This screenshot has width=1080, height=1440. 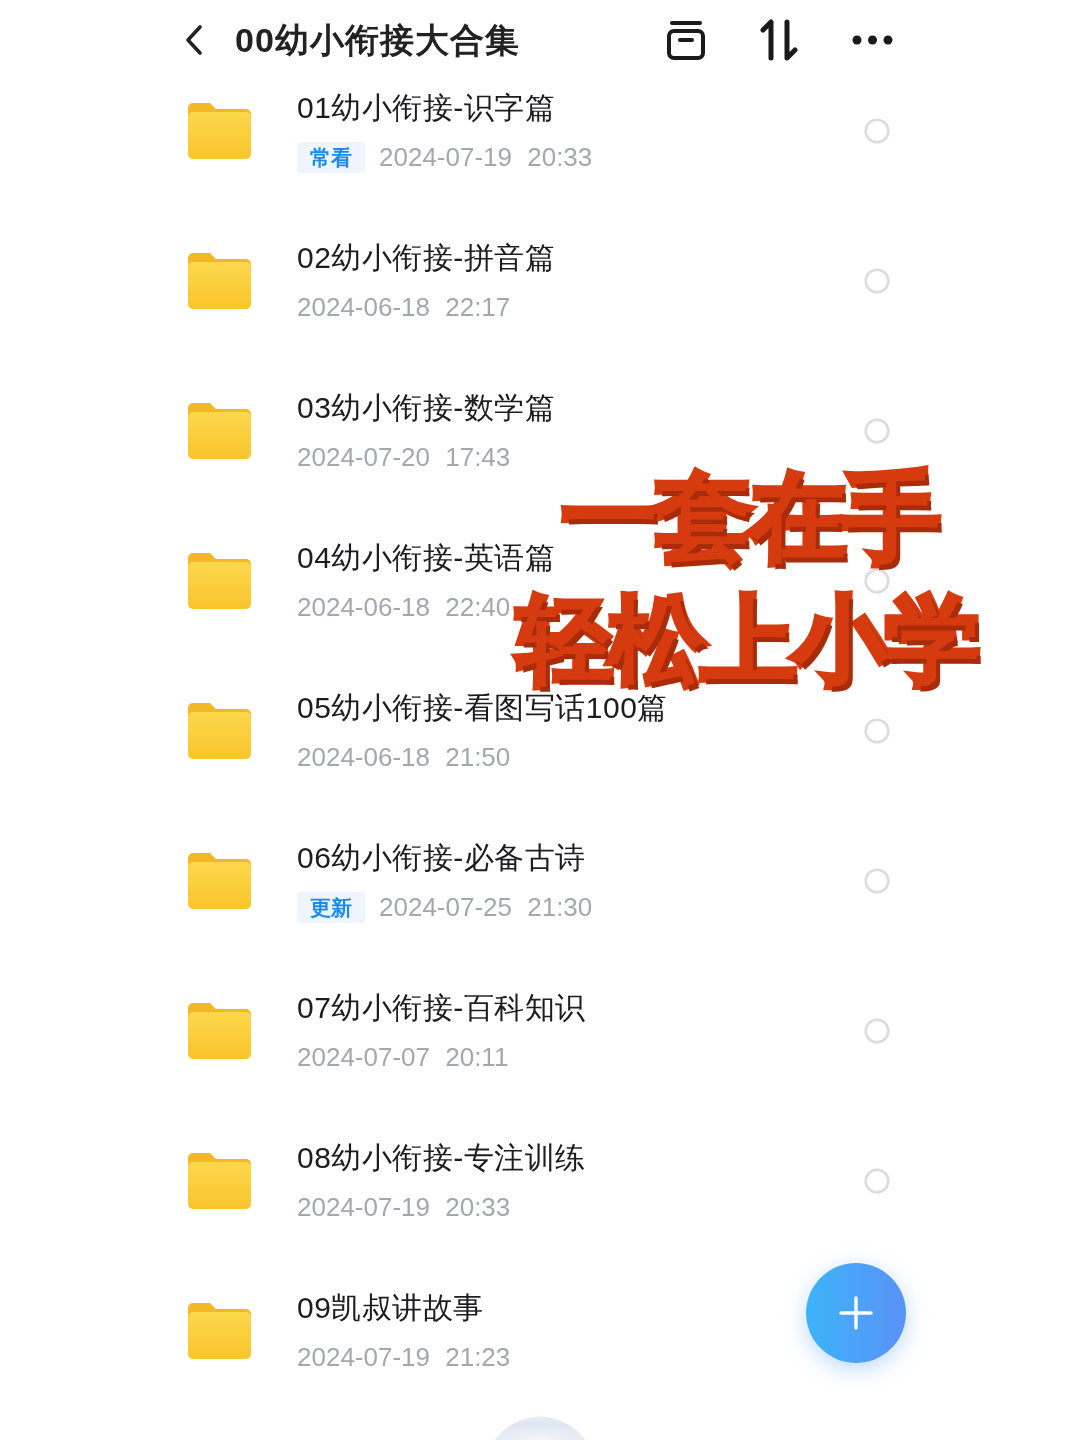 I want to click on more-icon, so click(x=872, y=40).